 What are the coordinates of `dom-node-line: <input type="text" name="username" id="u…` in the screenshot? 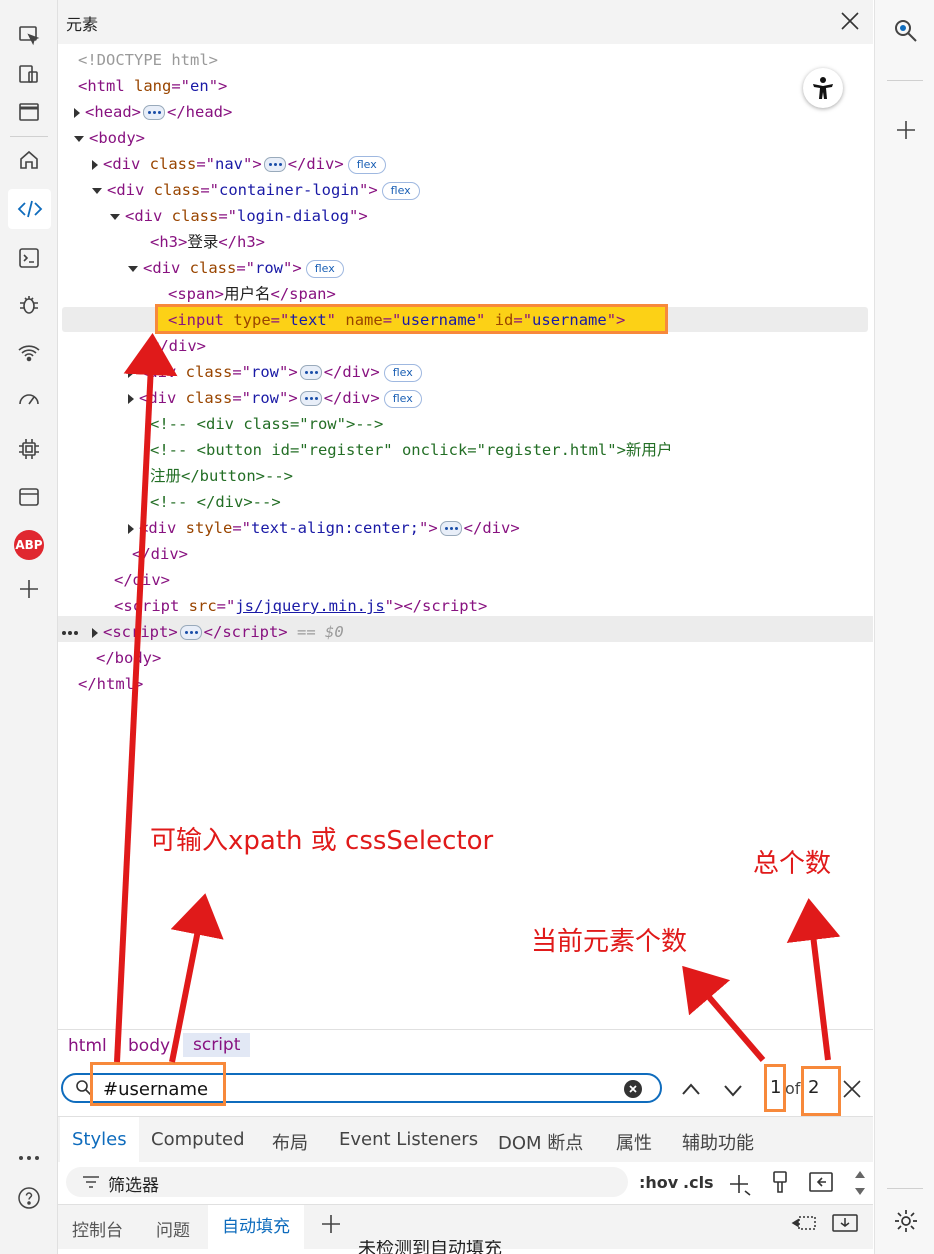 It's located at (396, 320).